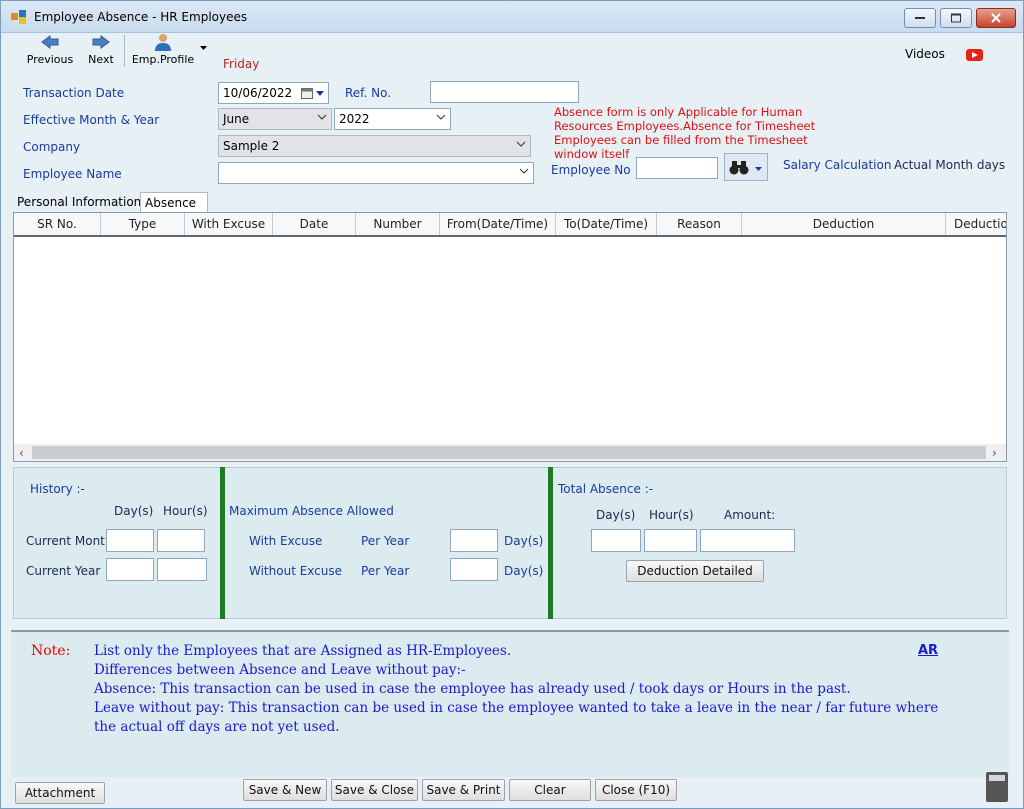 The image size is (1024, 809). I want to click on ar-language-link: AR, so click(928, 650).